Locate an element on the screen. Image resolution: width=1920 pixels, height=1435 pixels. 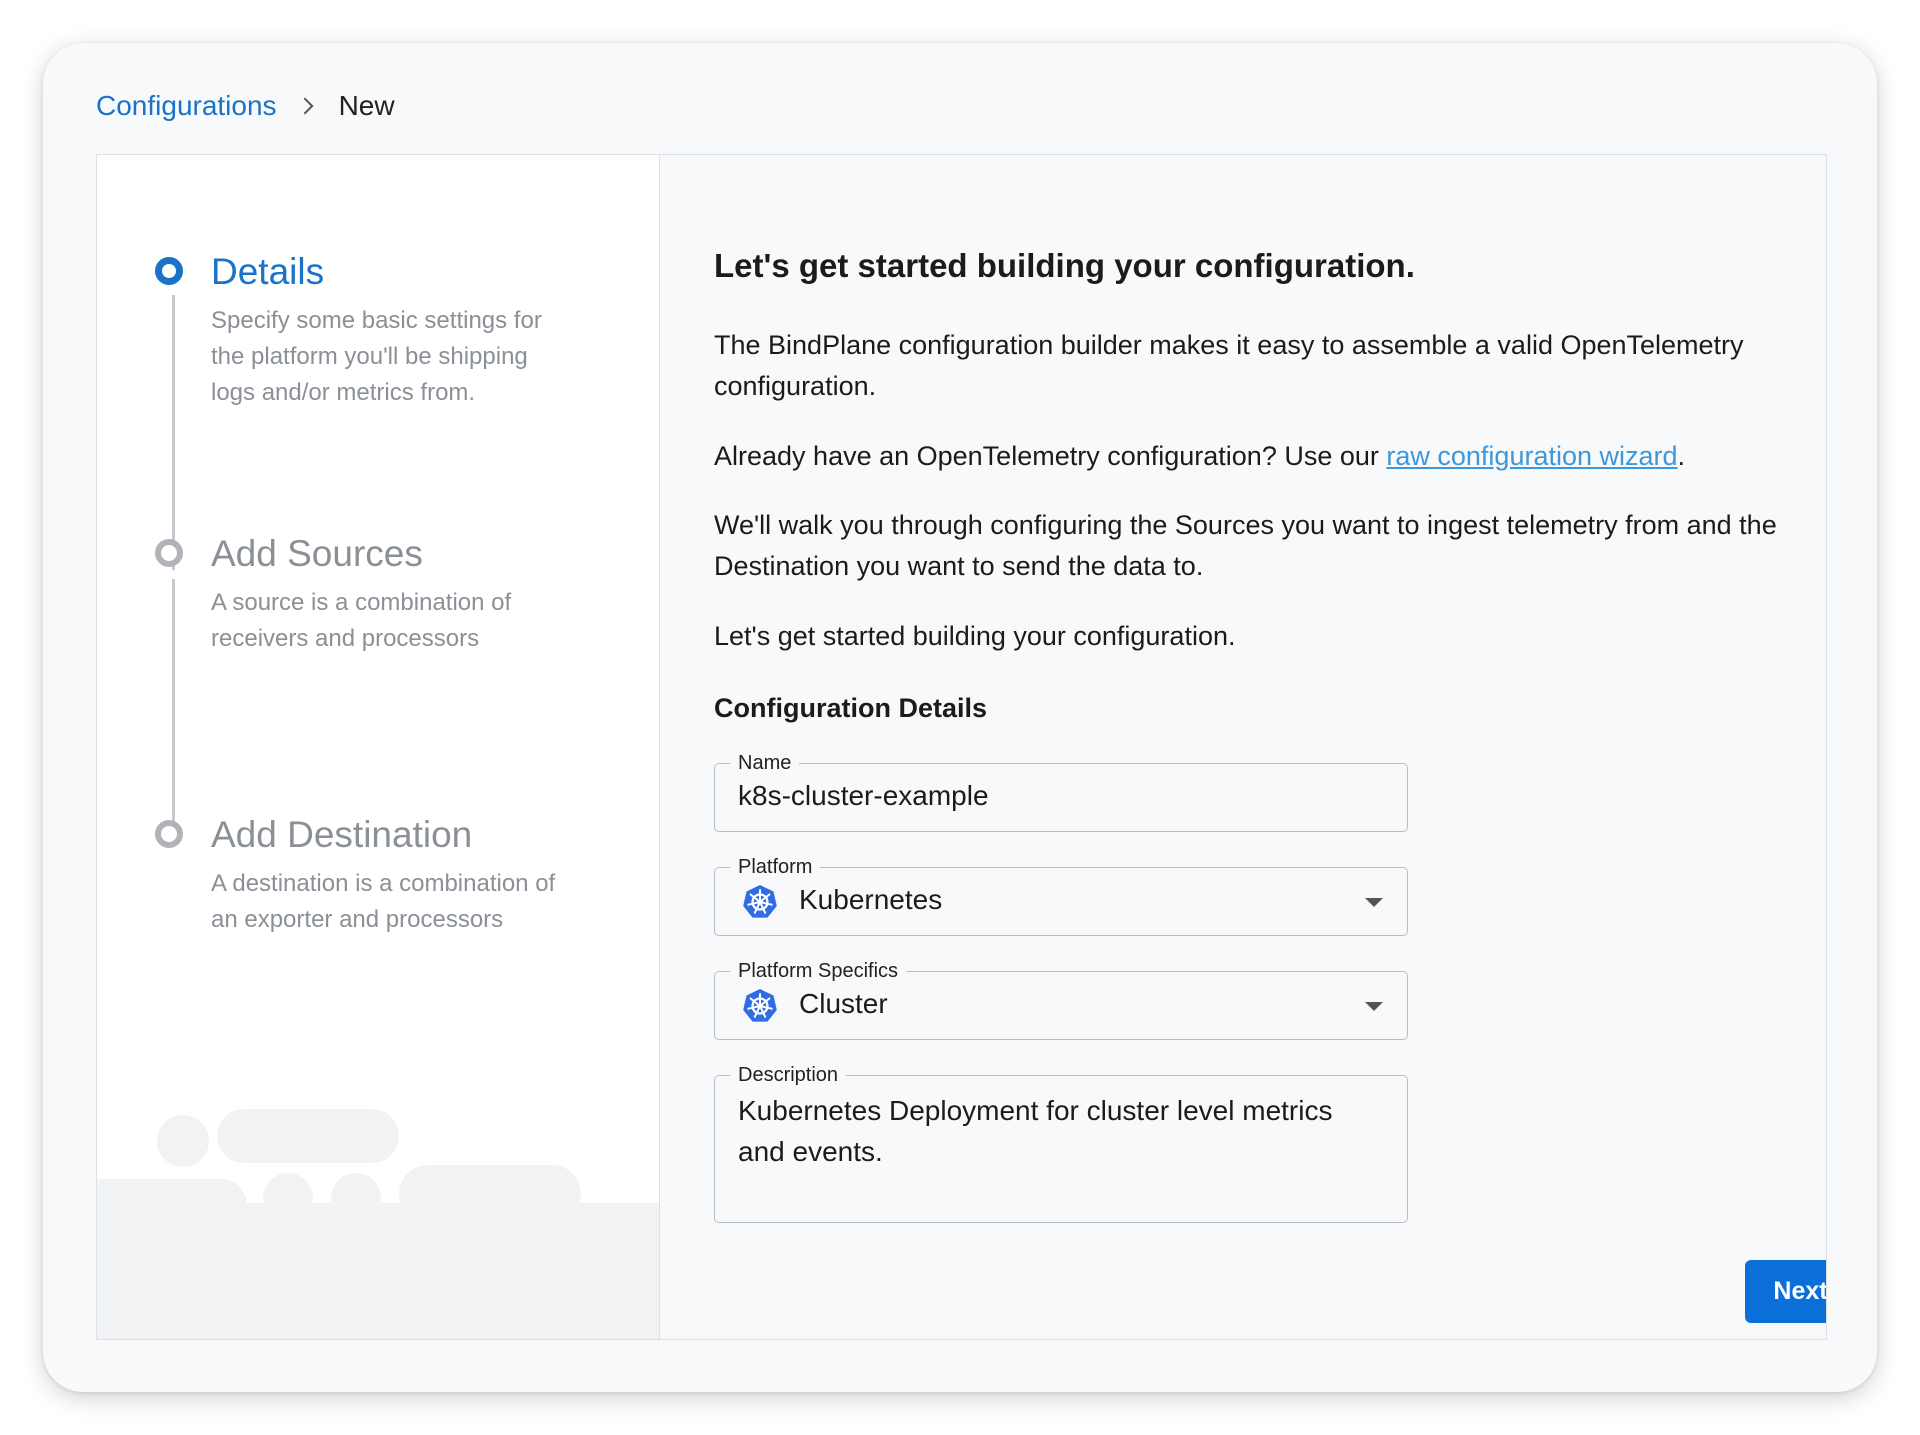
step-title: Details is located at coordinates (268, 271).